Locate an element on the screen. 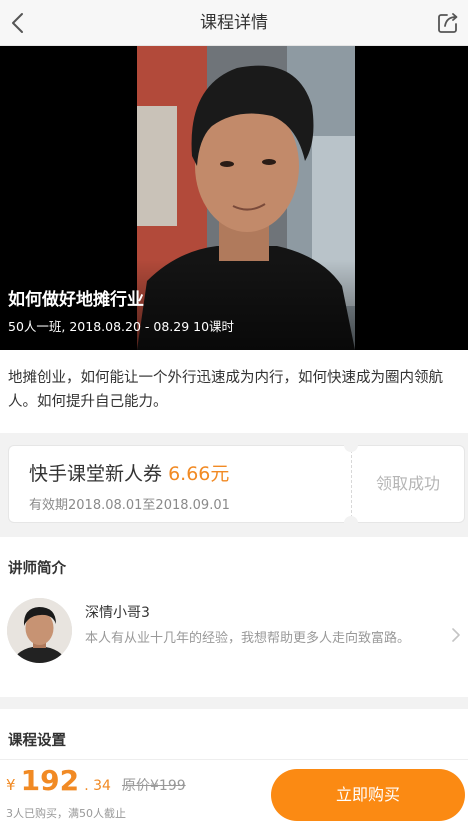  teacher-section-title: 讲师简介 is located at coordinates (37, 569).